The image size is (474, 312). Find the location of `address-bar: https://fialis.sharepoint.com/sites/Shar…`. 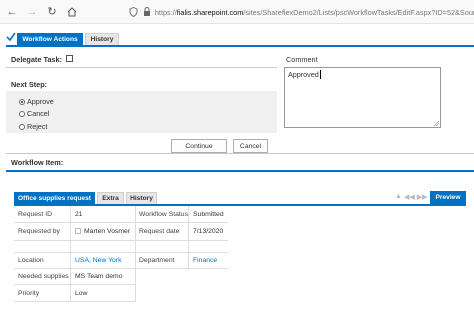

address-bar: https://fialis.sharepoint.com/sites/Shar… is located at coordinates (301, 12).